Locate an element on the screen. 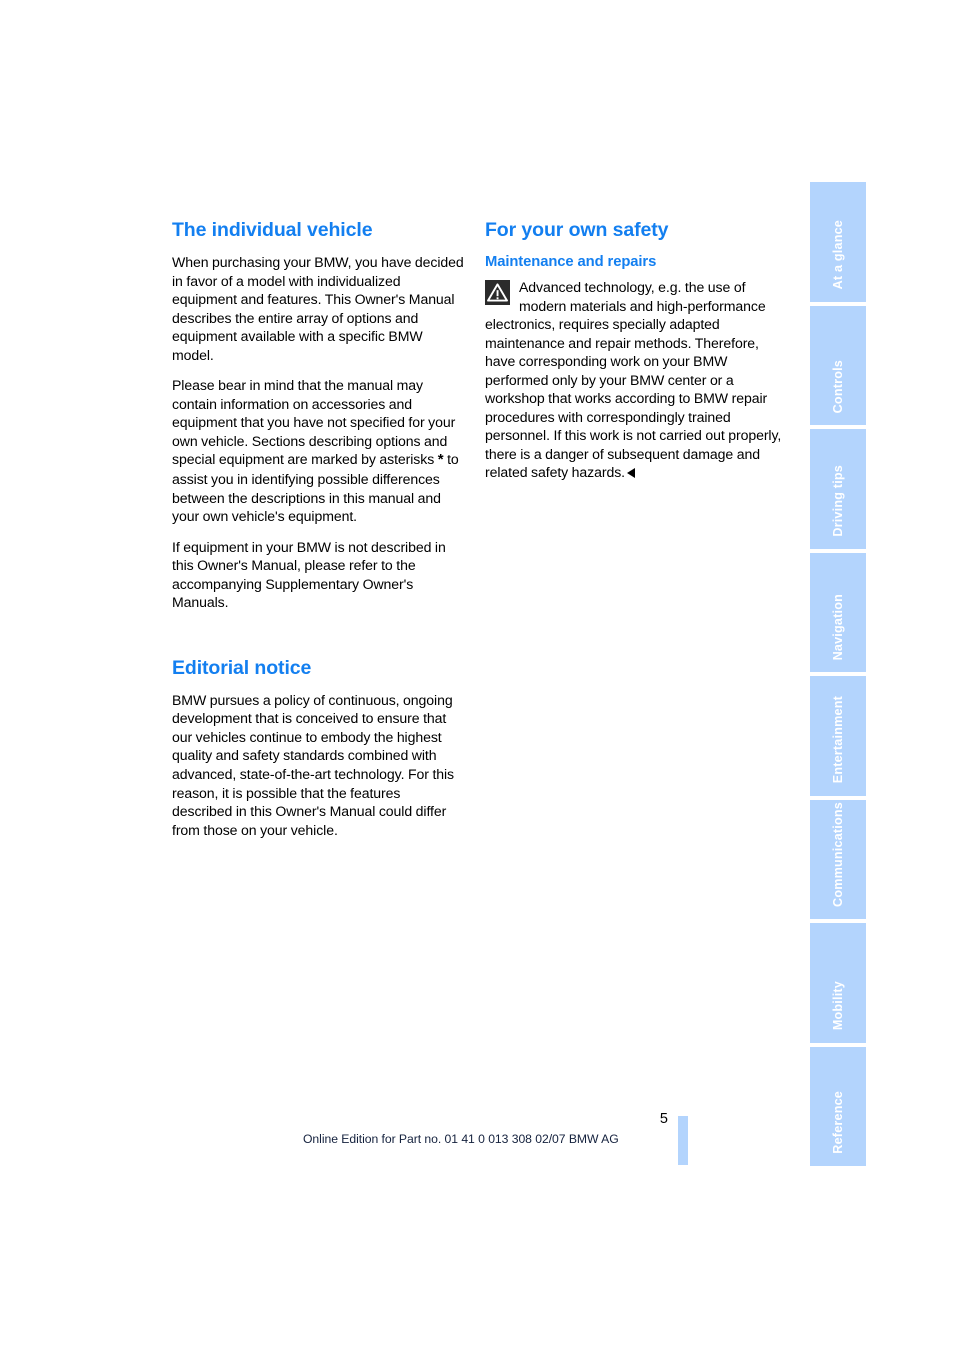 This screenshot has width=954, height=1351. tab-mobility: Mobility is located at coordinates (838, 983).